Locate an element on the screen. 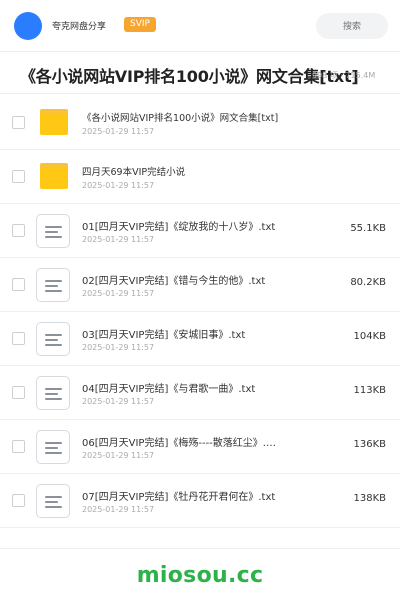 This screenshot has height=600, width=400. username-label: 夸克网盘分享 is located at coordinates (79, 27).